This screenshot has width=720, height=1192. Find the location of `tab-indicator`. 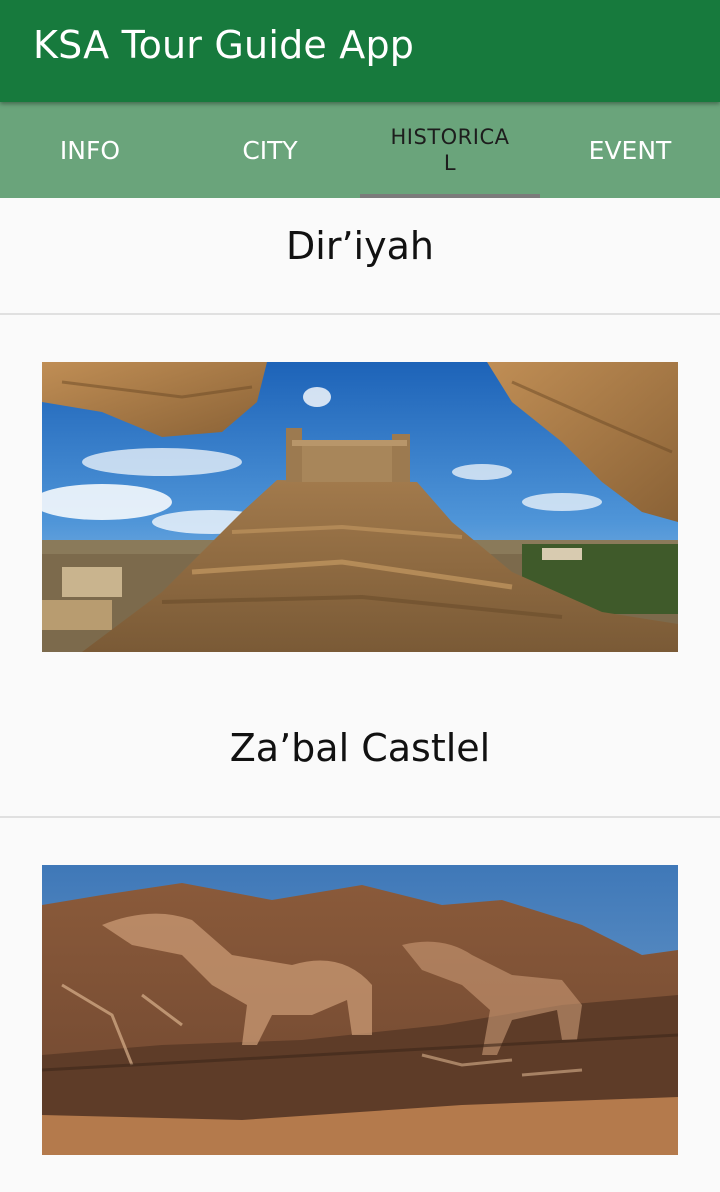

tab-indicator is located at coordinates (450, 196).